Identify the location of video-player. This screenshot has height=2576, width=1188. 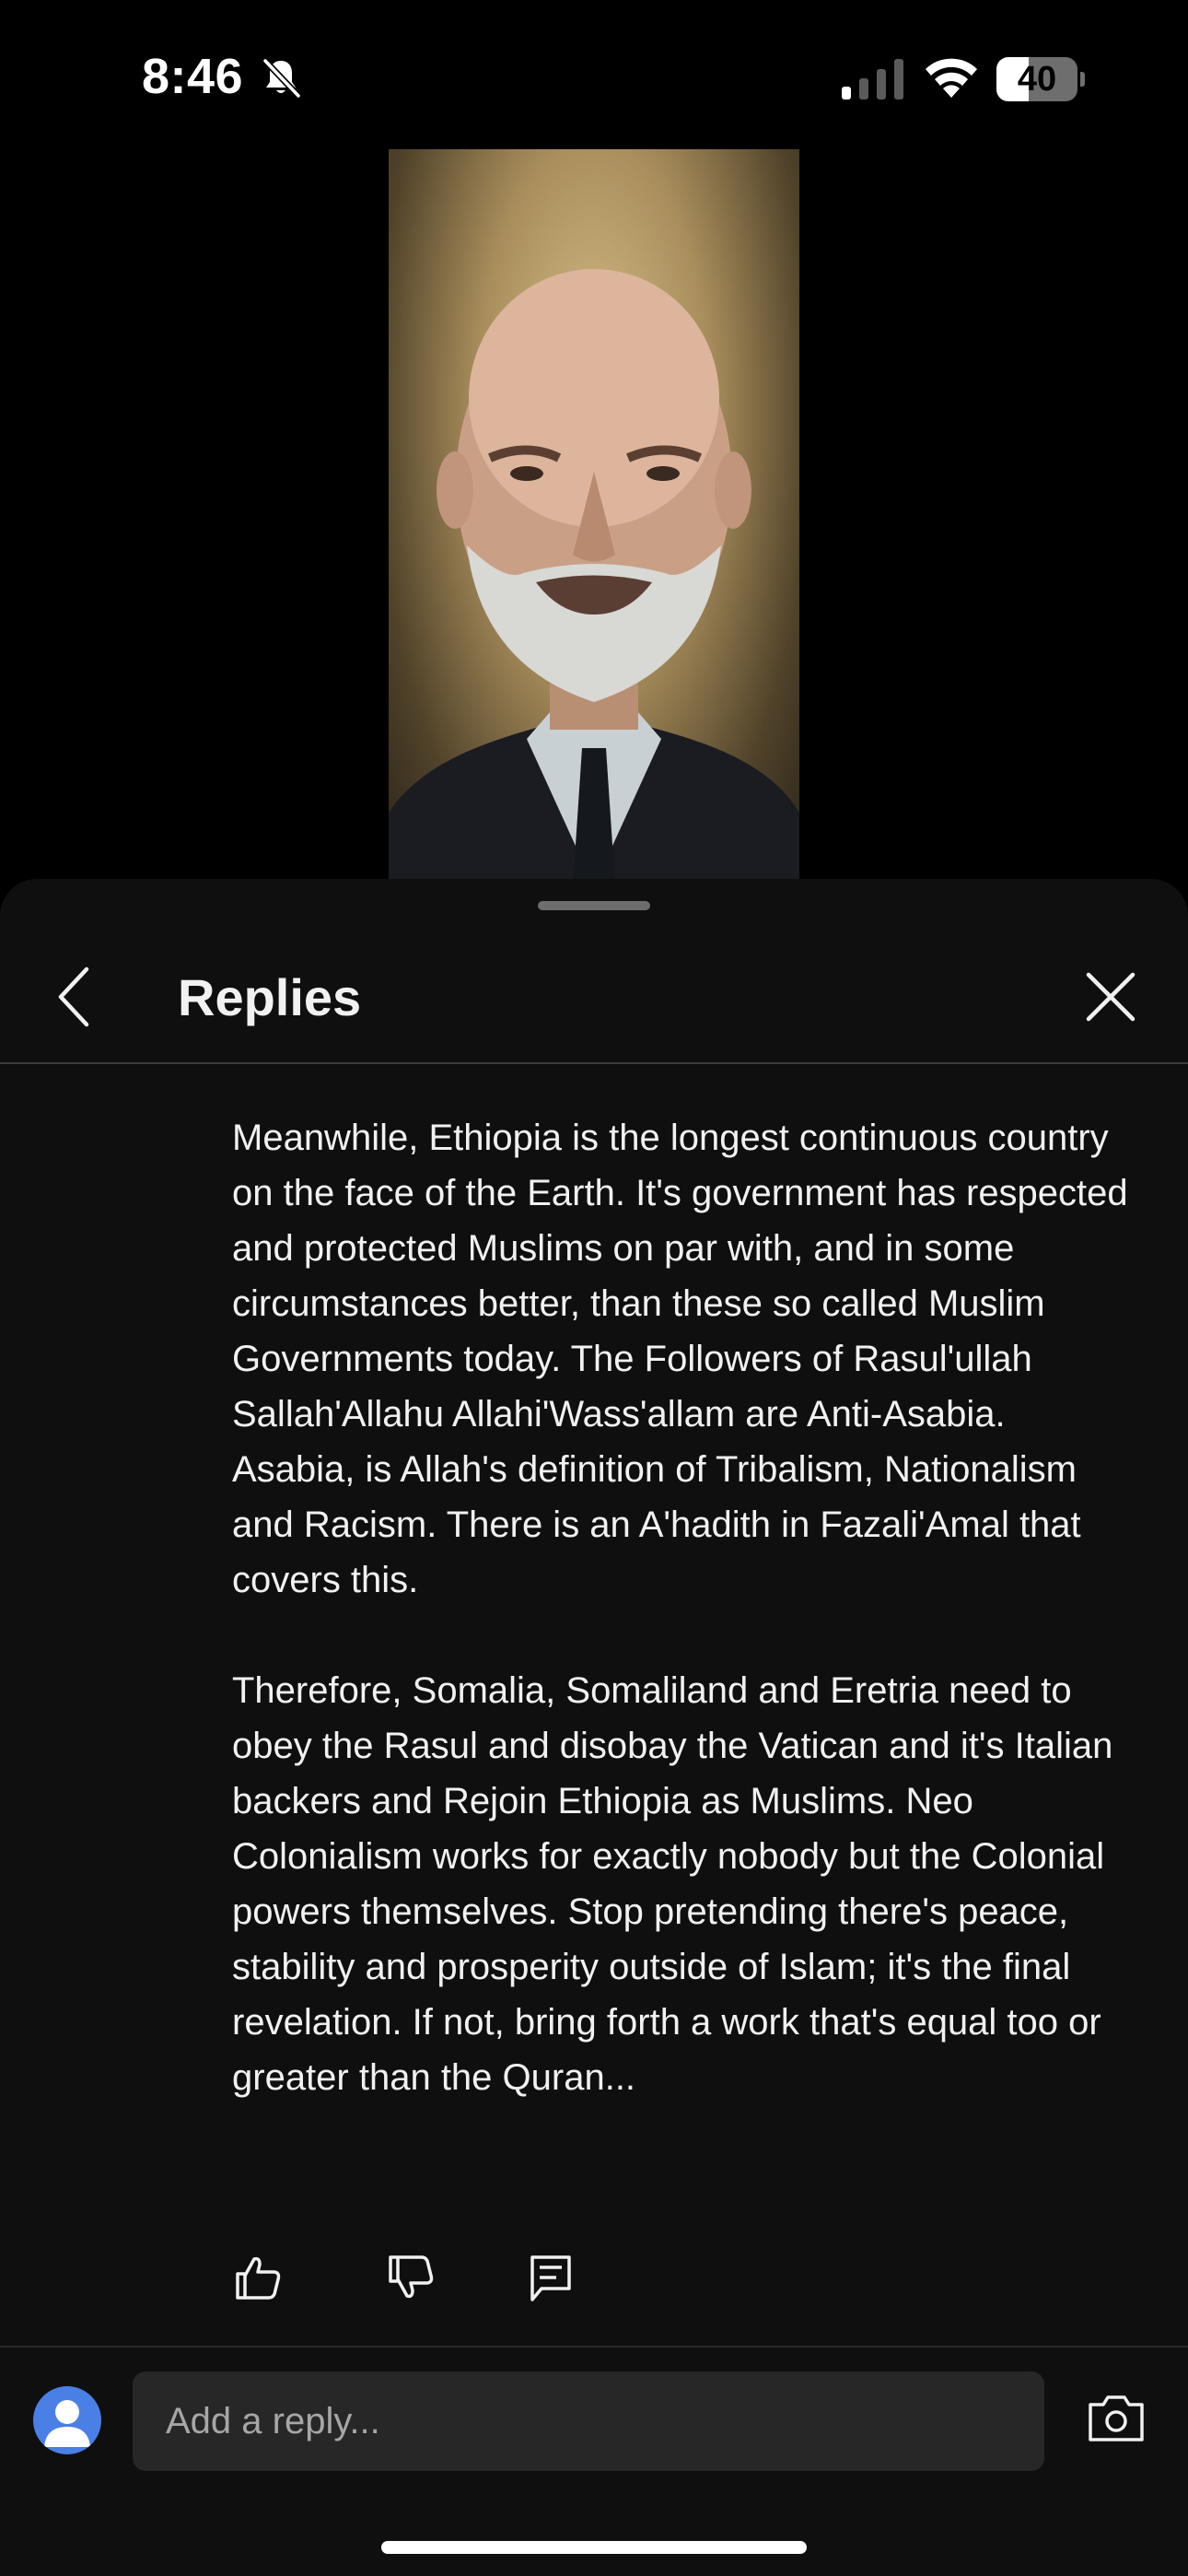
(594, 517).